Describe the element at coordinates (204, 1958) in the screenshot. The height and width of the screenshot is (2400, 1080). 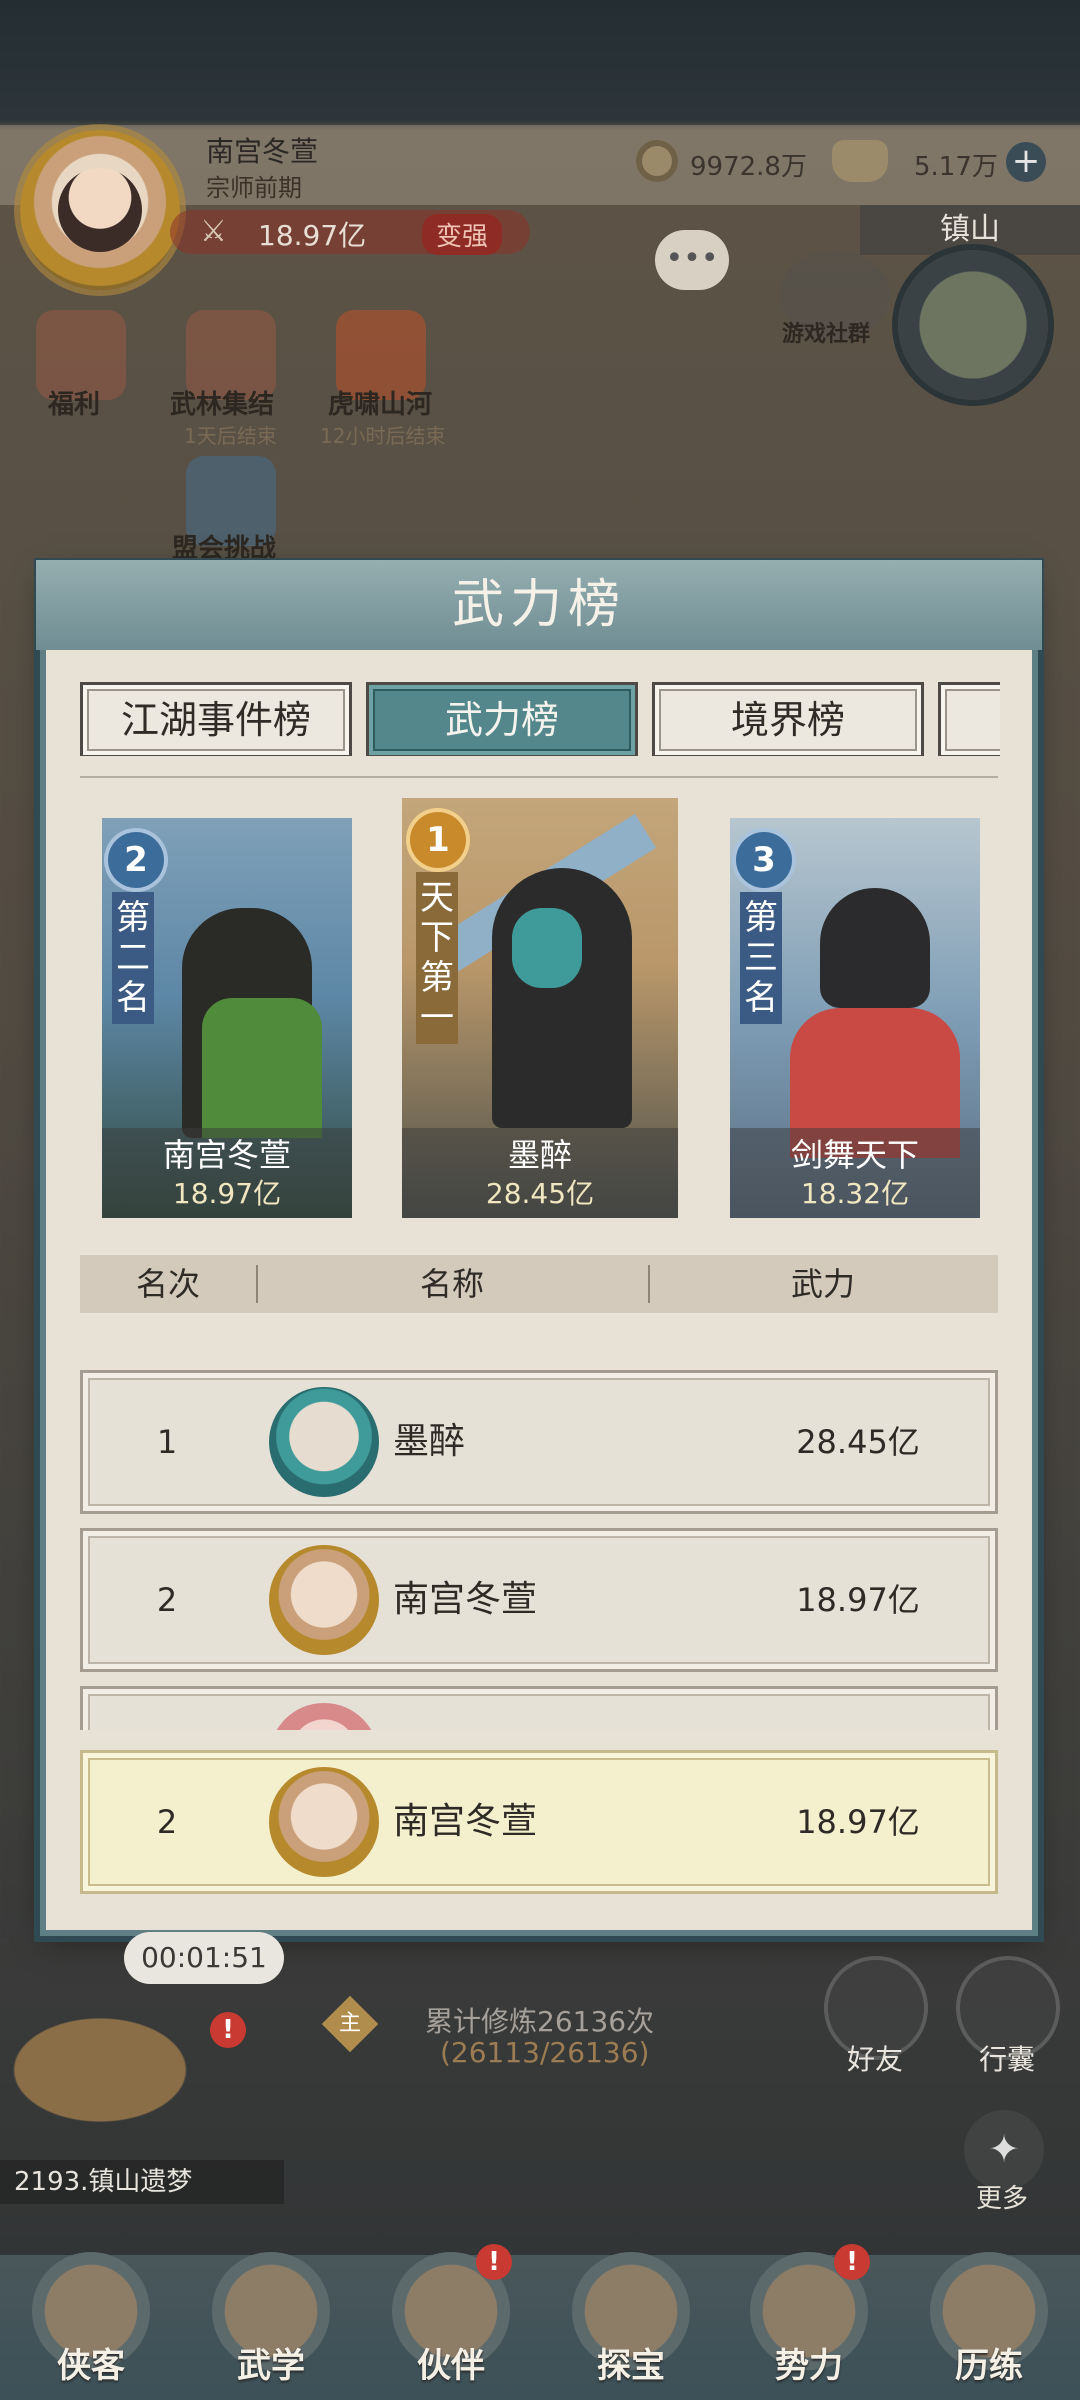
I see `idle-timer: 00:01:51` at that location.